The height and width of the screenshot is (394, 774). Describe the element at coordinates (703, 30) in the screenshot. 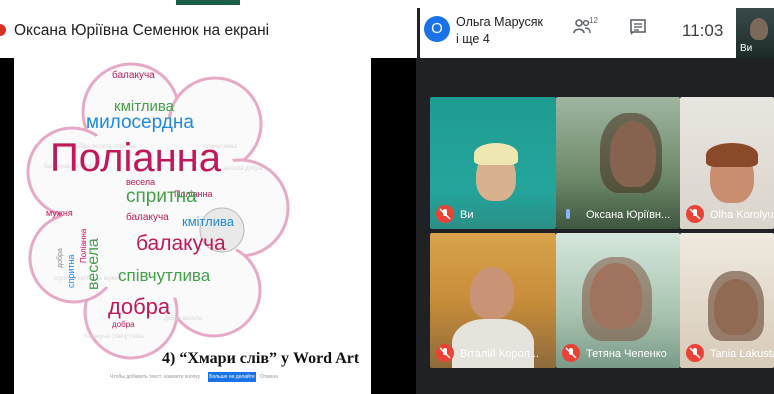

I see `clock: 11:03` at that location.